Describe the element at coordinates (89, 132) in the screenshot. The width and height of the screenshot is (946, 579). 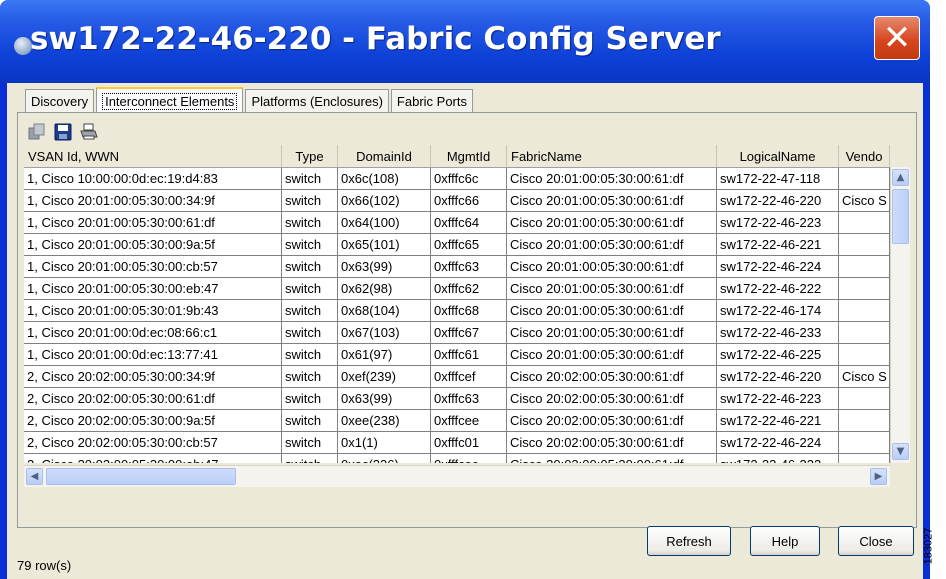
I see `print-icon` at that location.